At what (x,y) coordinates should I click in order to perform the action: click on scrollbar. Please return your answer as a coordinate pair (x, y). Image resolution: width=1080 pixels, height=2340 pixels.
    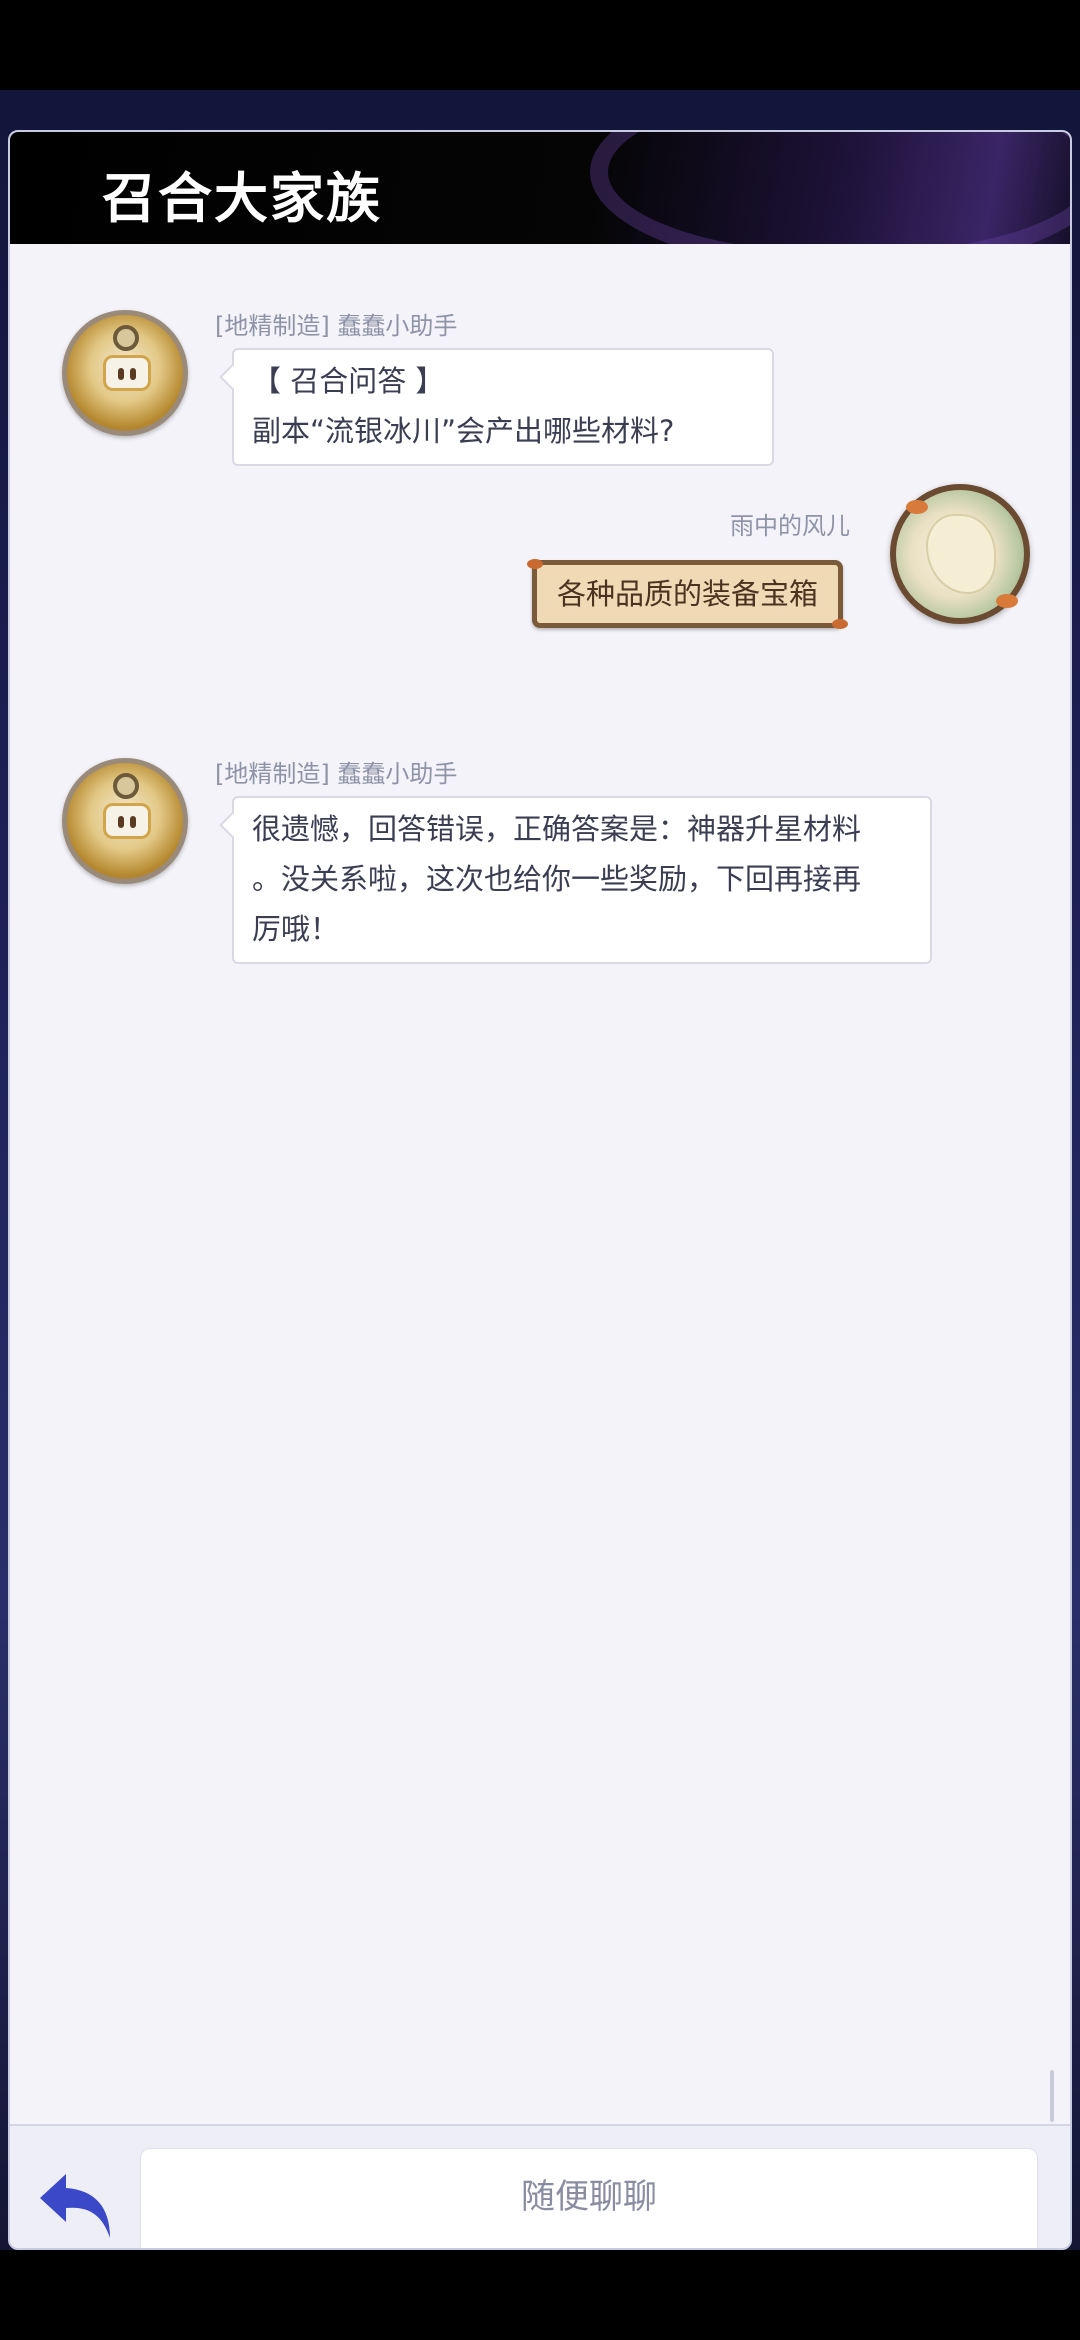
    Looking at the image, I should click on (1052, 2096).